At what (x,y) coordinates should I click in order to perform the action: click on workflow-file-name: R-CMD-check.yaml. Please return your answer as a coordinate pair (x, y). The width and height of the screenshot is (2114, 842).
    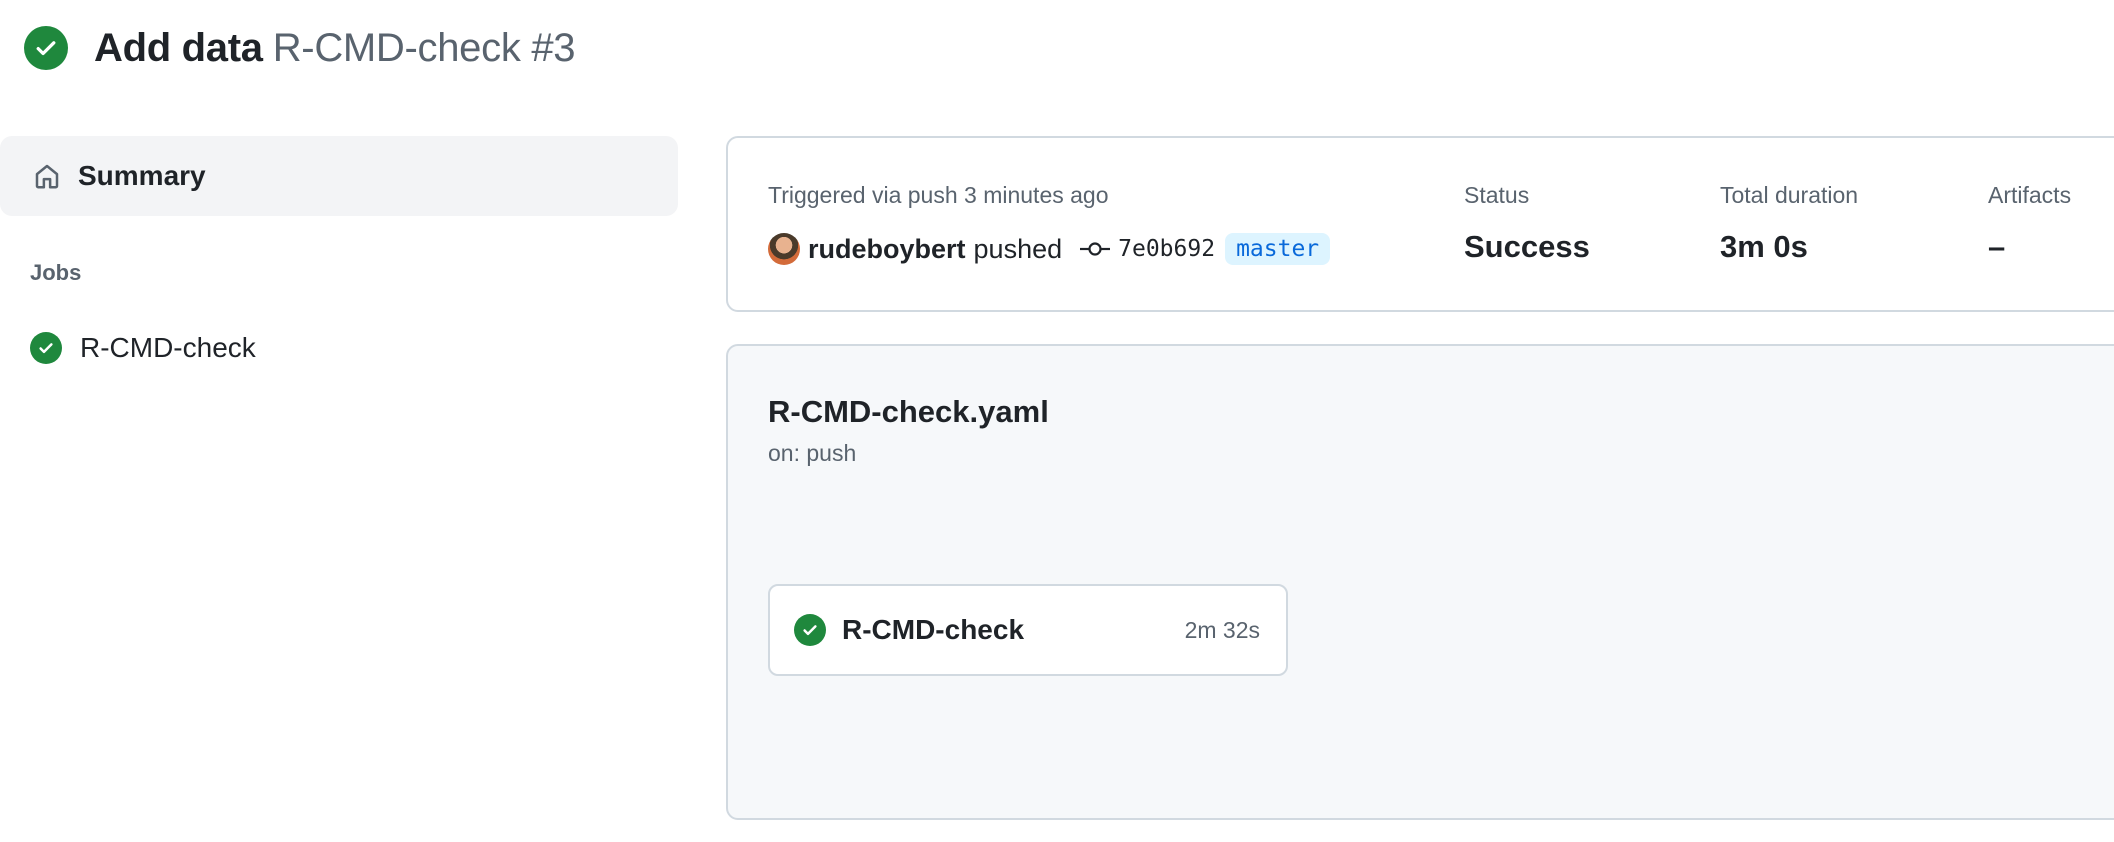
    Looking at the image, I should click on (908, 411).